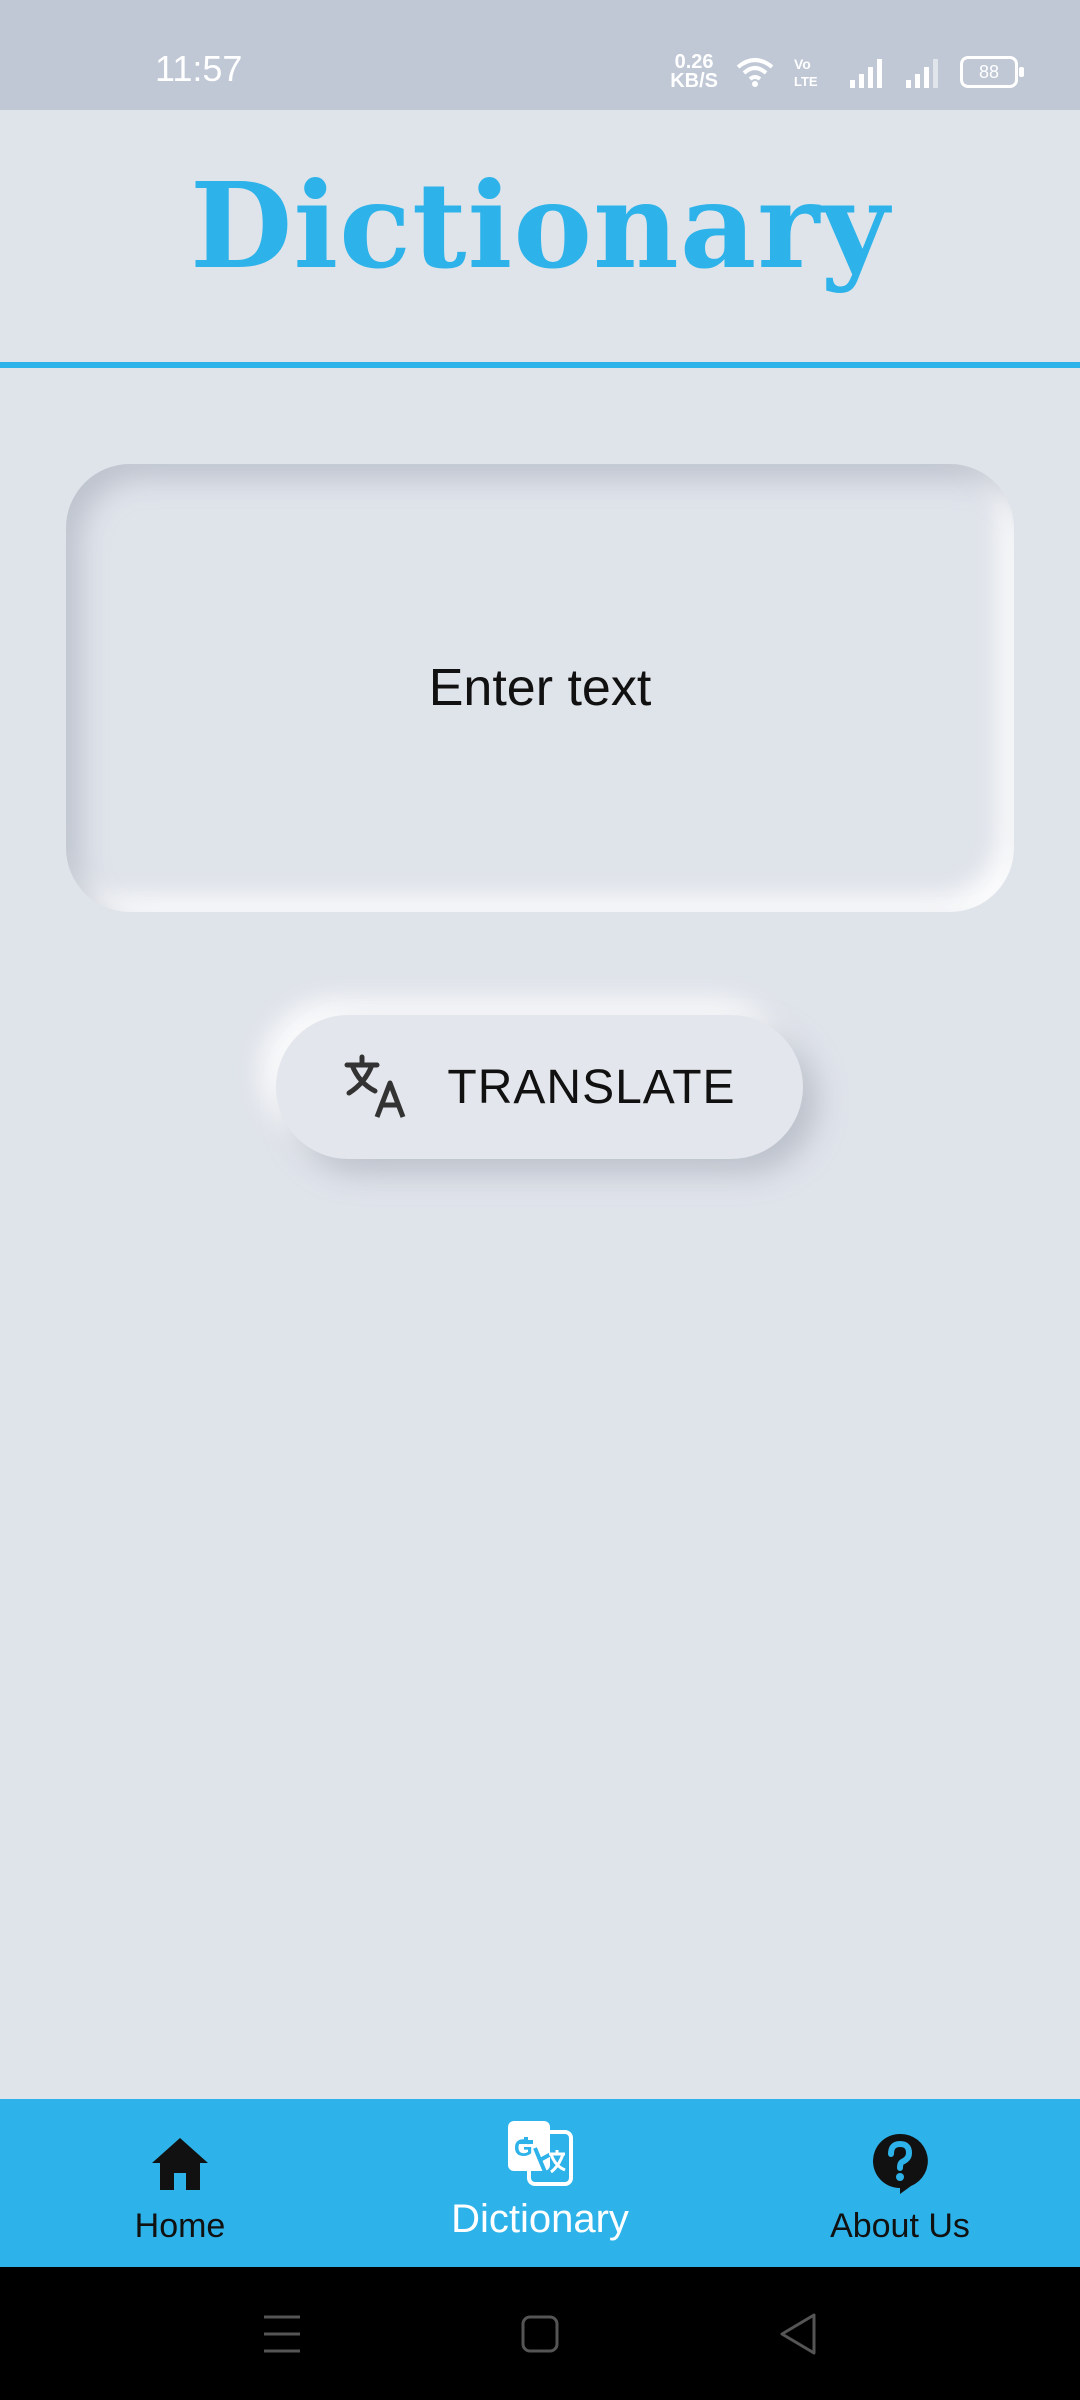 The image size is (1080, 2400). I want to click on svg-text: G, so click(523, 2148).